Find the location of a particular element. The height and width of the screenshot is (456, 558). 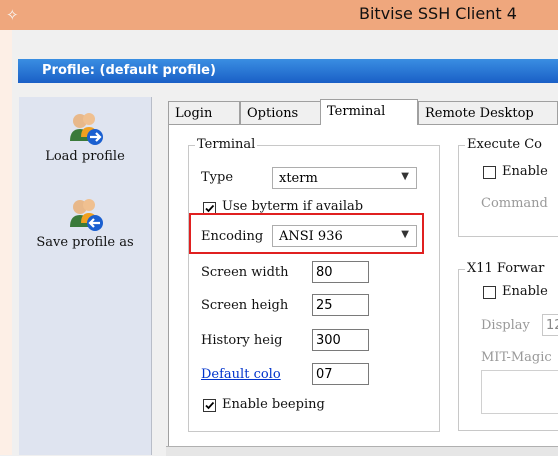

history-height-input is located at coordinates (340, 340).